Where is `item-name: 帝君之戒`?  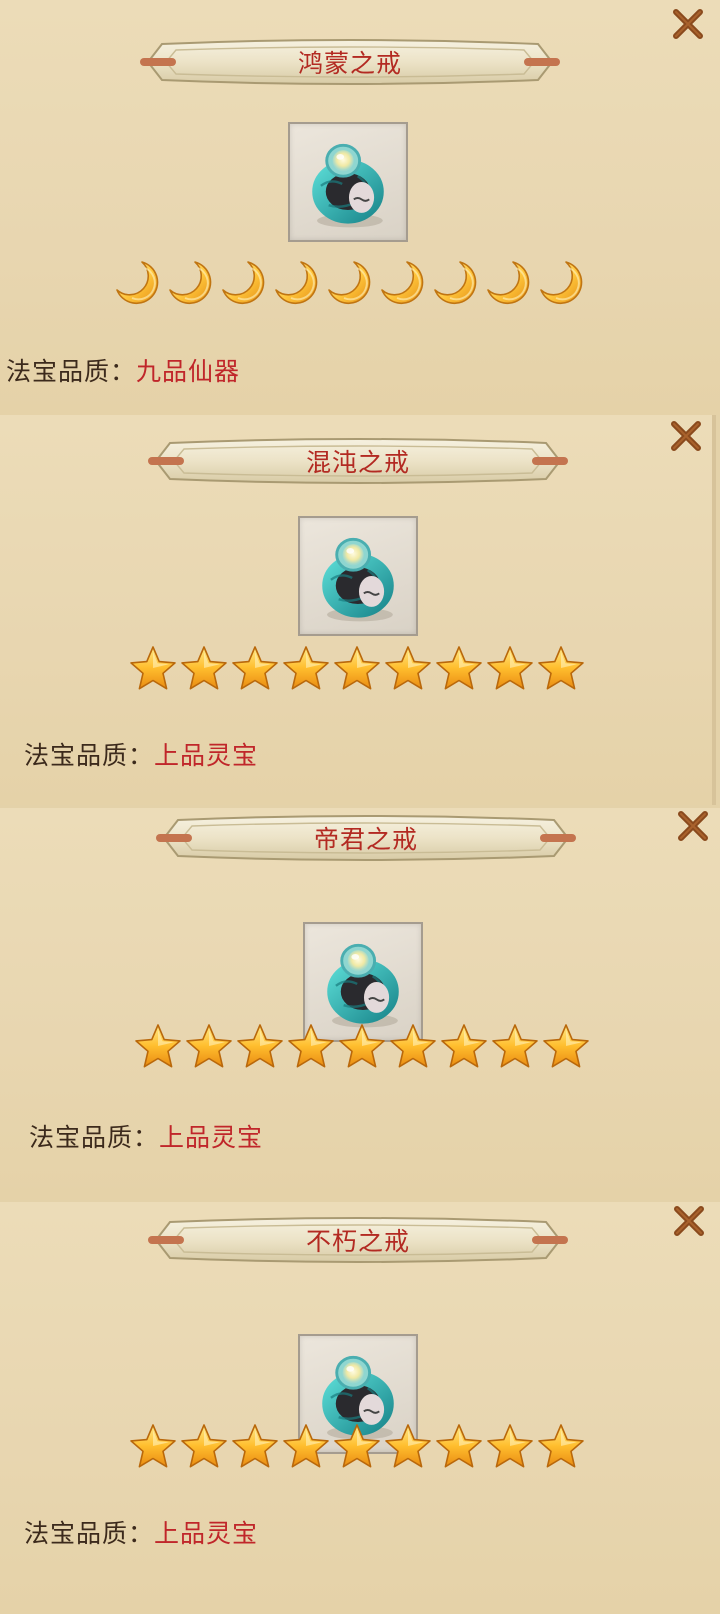 item-name: 帝君之戒 is located at coordinates (365, 839).